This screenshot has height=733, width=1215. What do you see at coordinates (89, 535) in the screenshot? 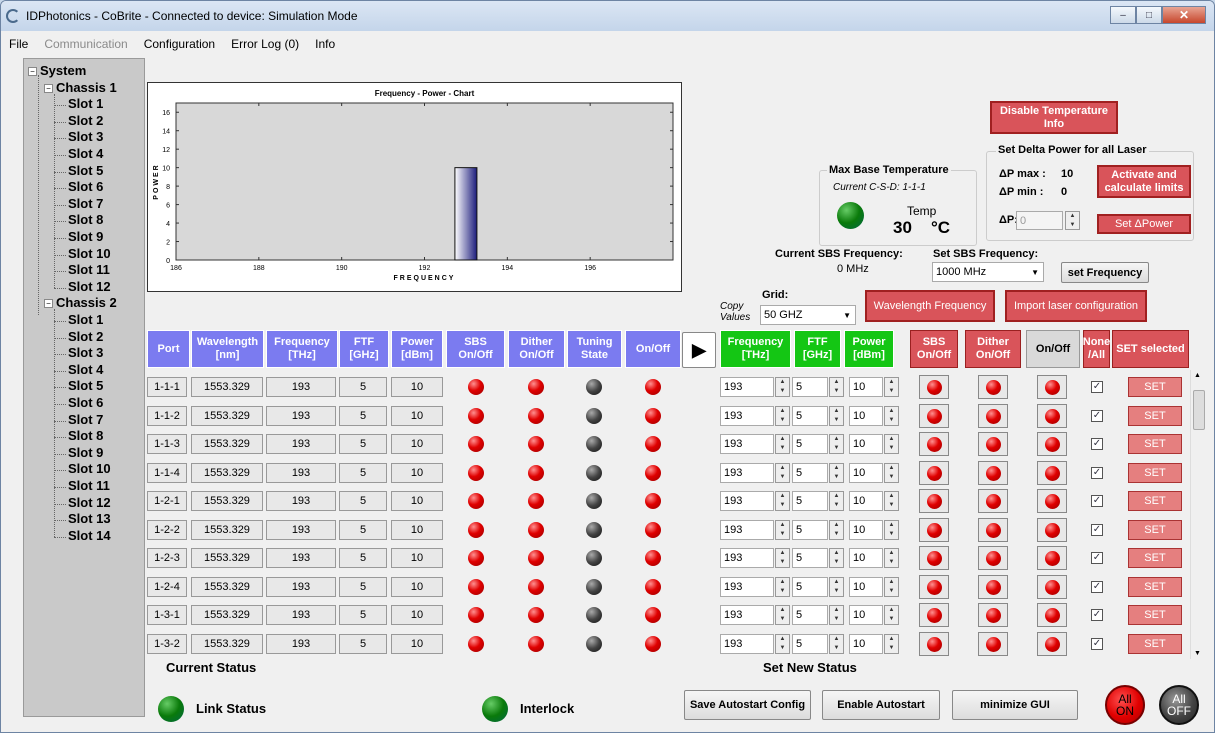
I see `tree-slot: Slot 14` at bounding box center [89, 535].